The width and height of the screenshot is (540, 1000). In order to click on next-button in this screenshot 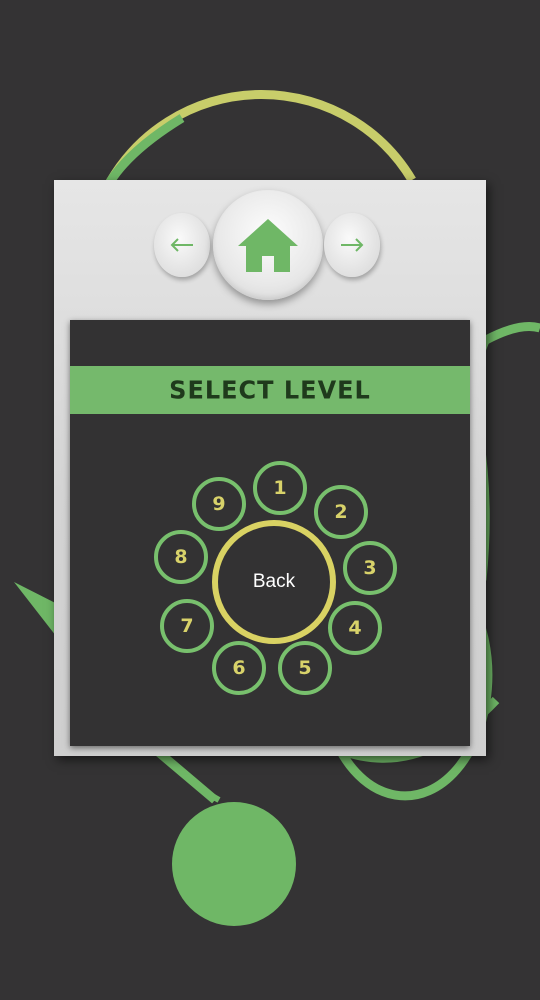, I will do `click(352, 245)`.